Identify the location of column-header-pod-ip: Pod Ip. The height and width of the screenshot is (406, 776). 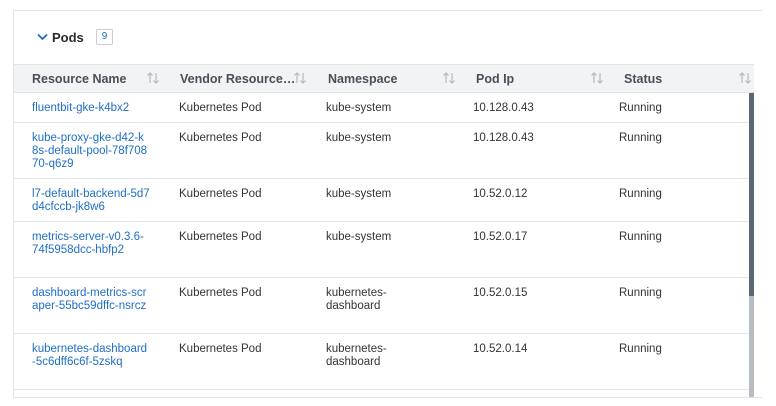
(495, 79).